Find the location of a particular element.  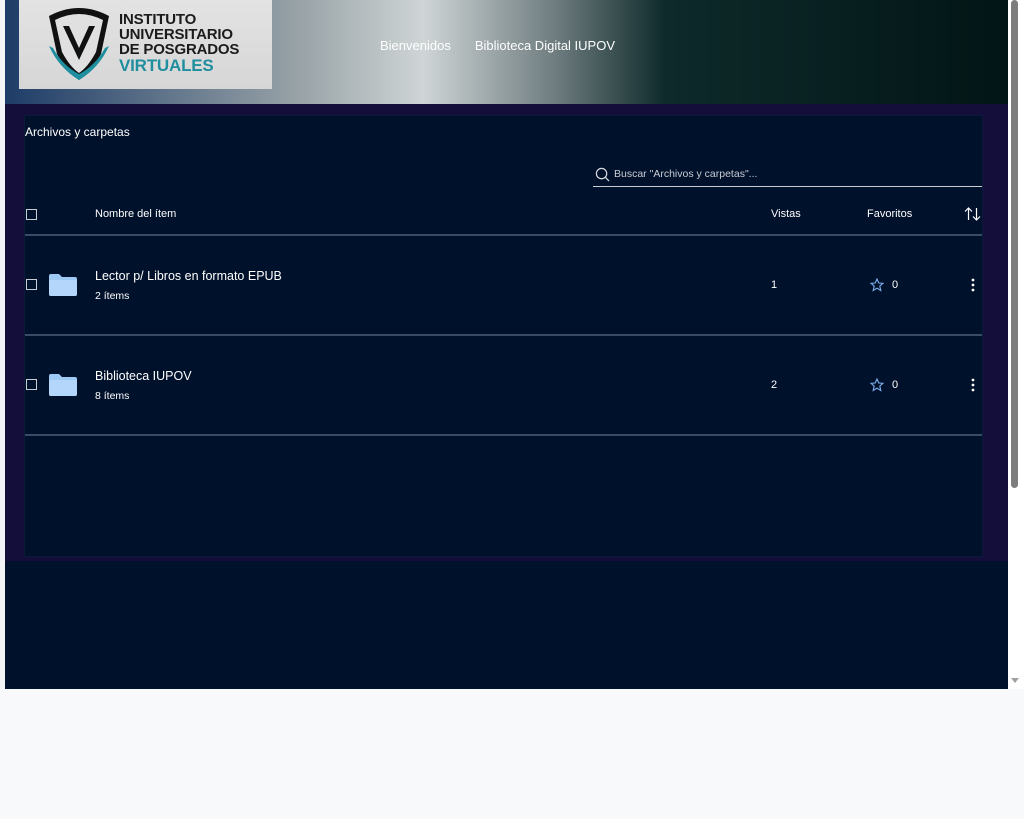

header-bottom-band is located at coordinates (504, 110).